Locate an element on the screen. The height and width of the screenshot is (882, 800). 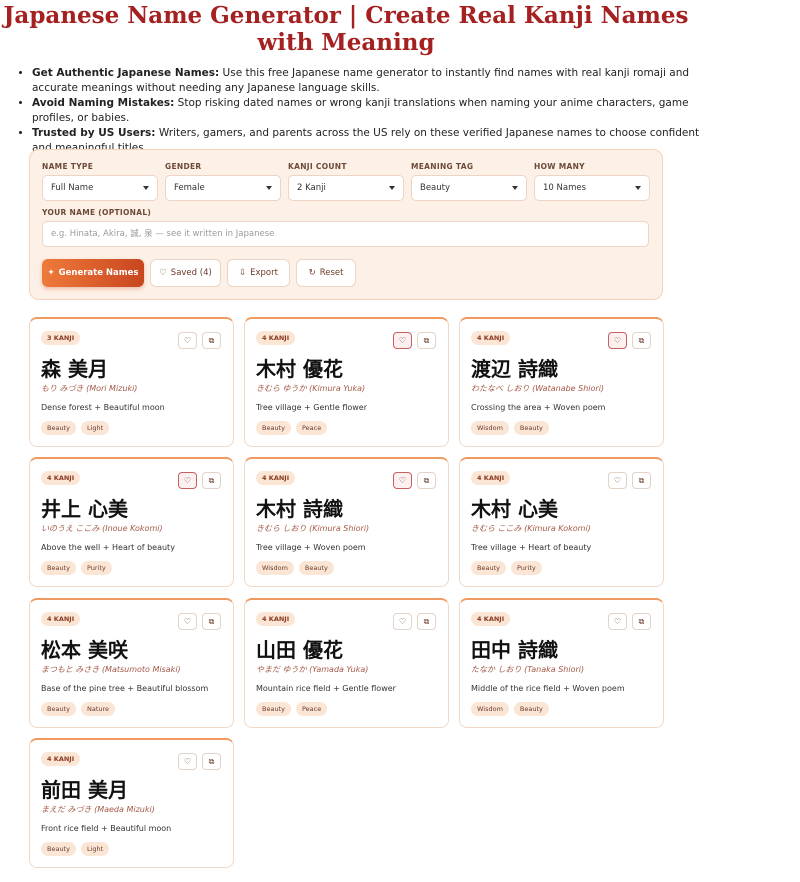
meaning-tag: Nature is located at coordinates (98, 709).